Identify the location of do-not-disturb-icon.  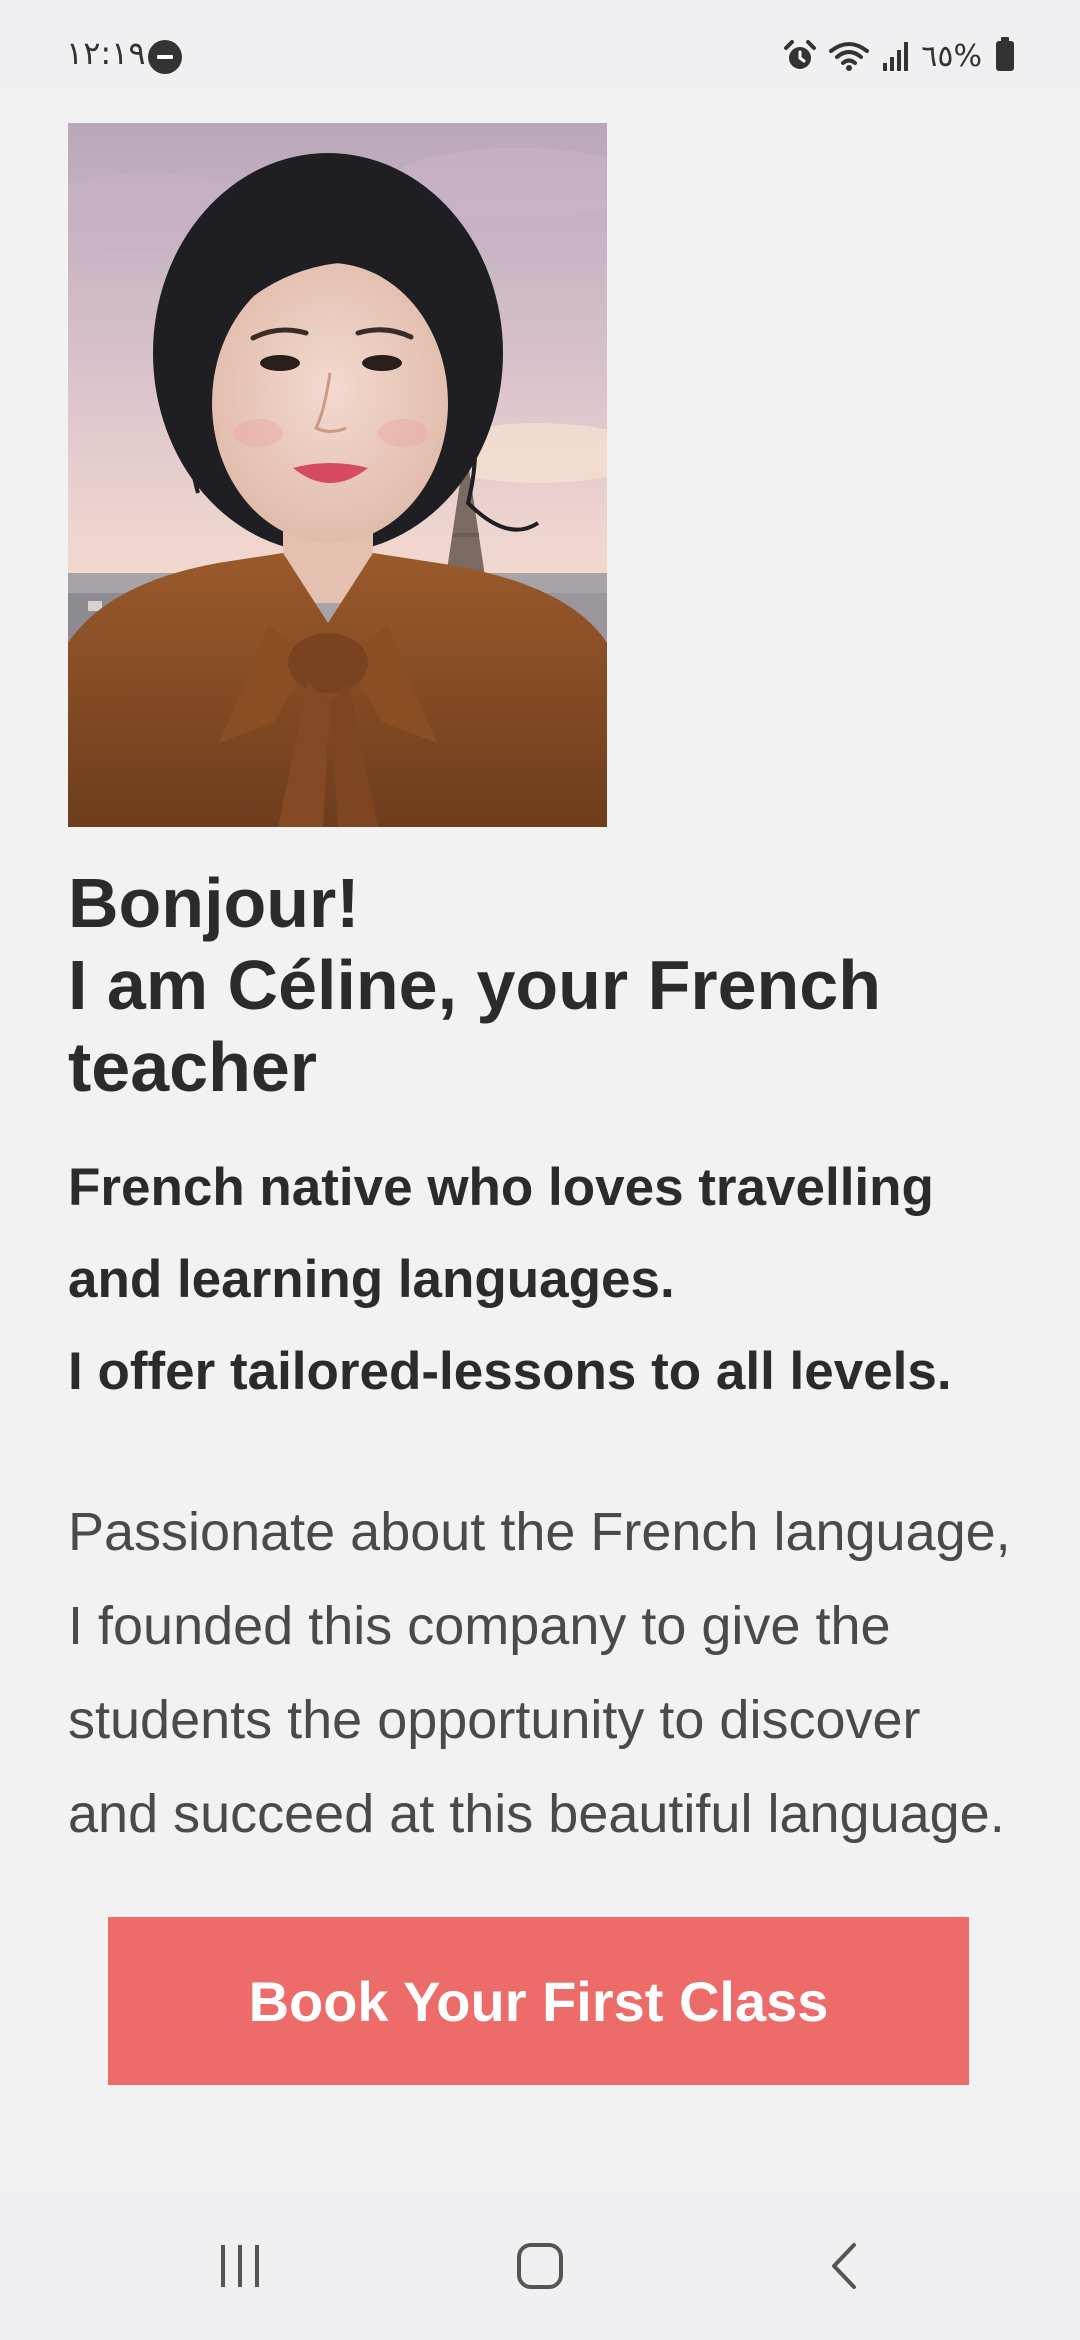
(165, 57).